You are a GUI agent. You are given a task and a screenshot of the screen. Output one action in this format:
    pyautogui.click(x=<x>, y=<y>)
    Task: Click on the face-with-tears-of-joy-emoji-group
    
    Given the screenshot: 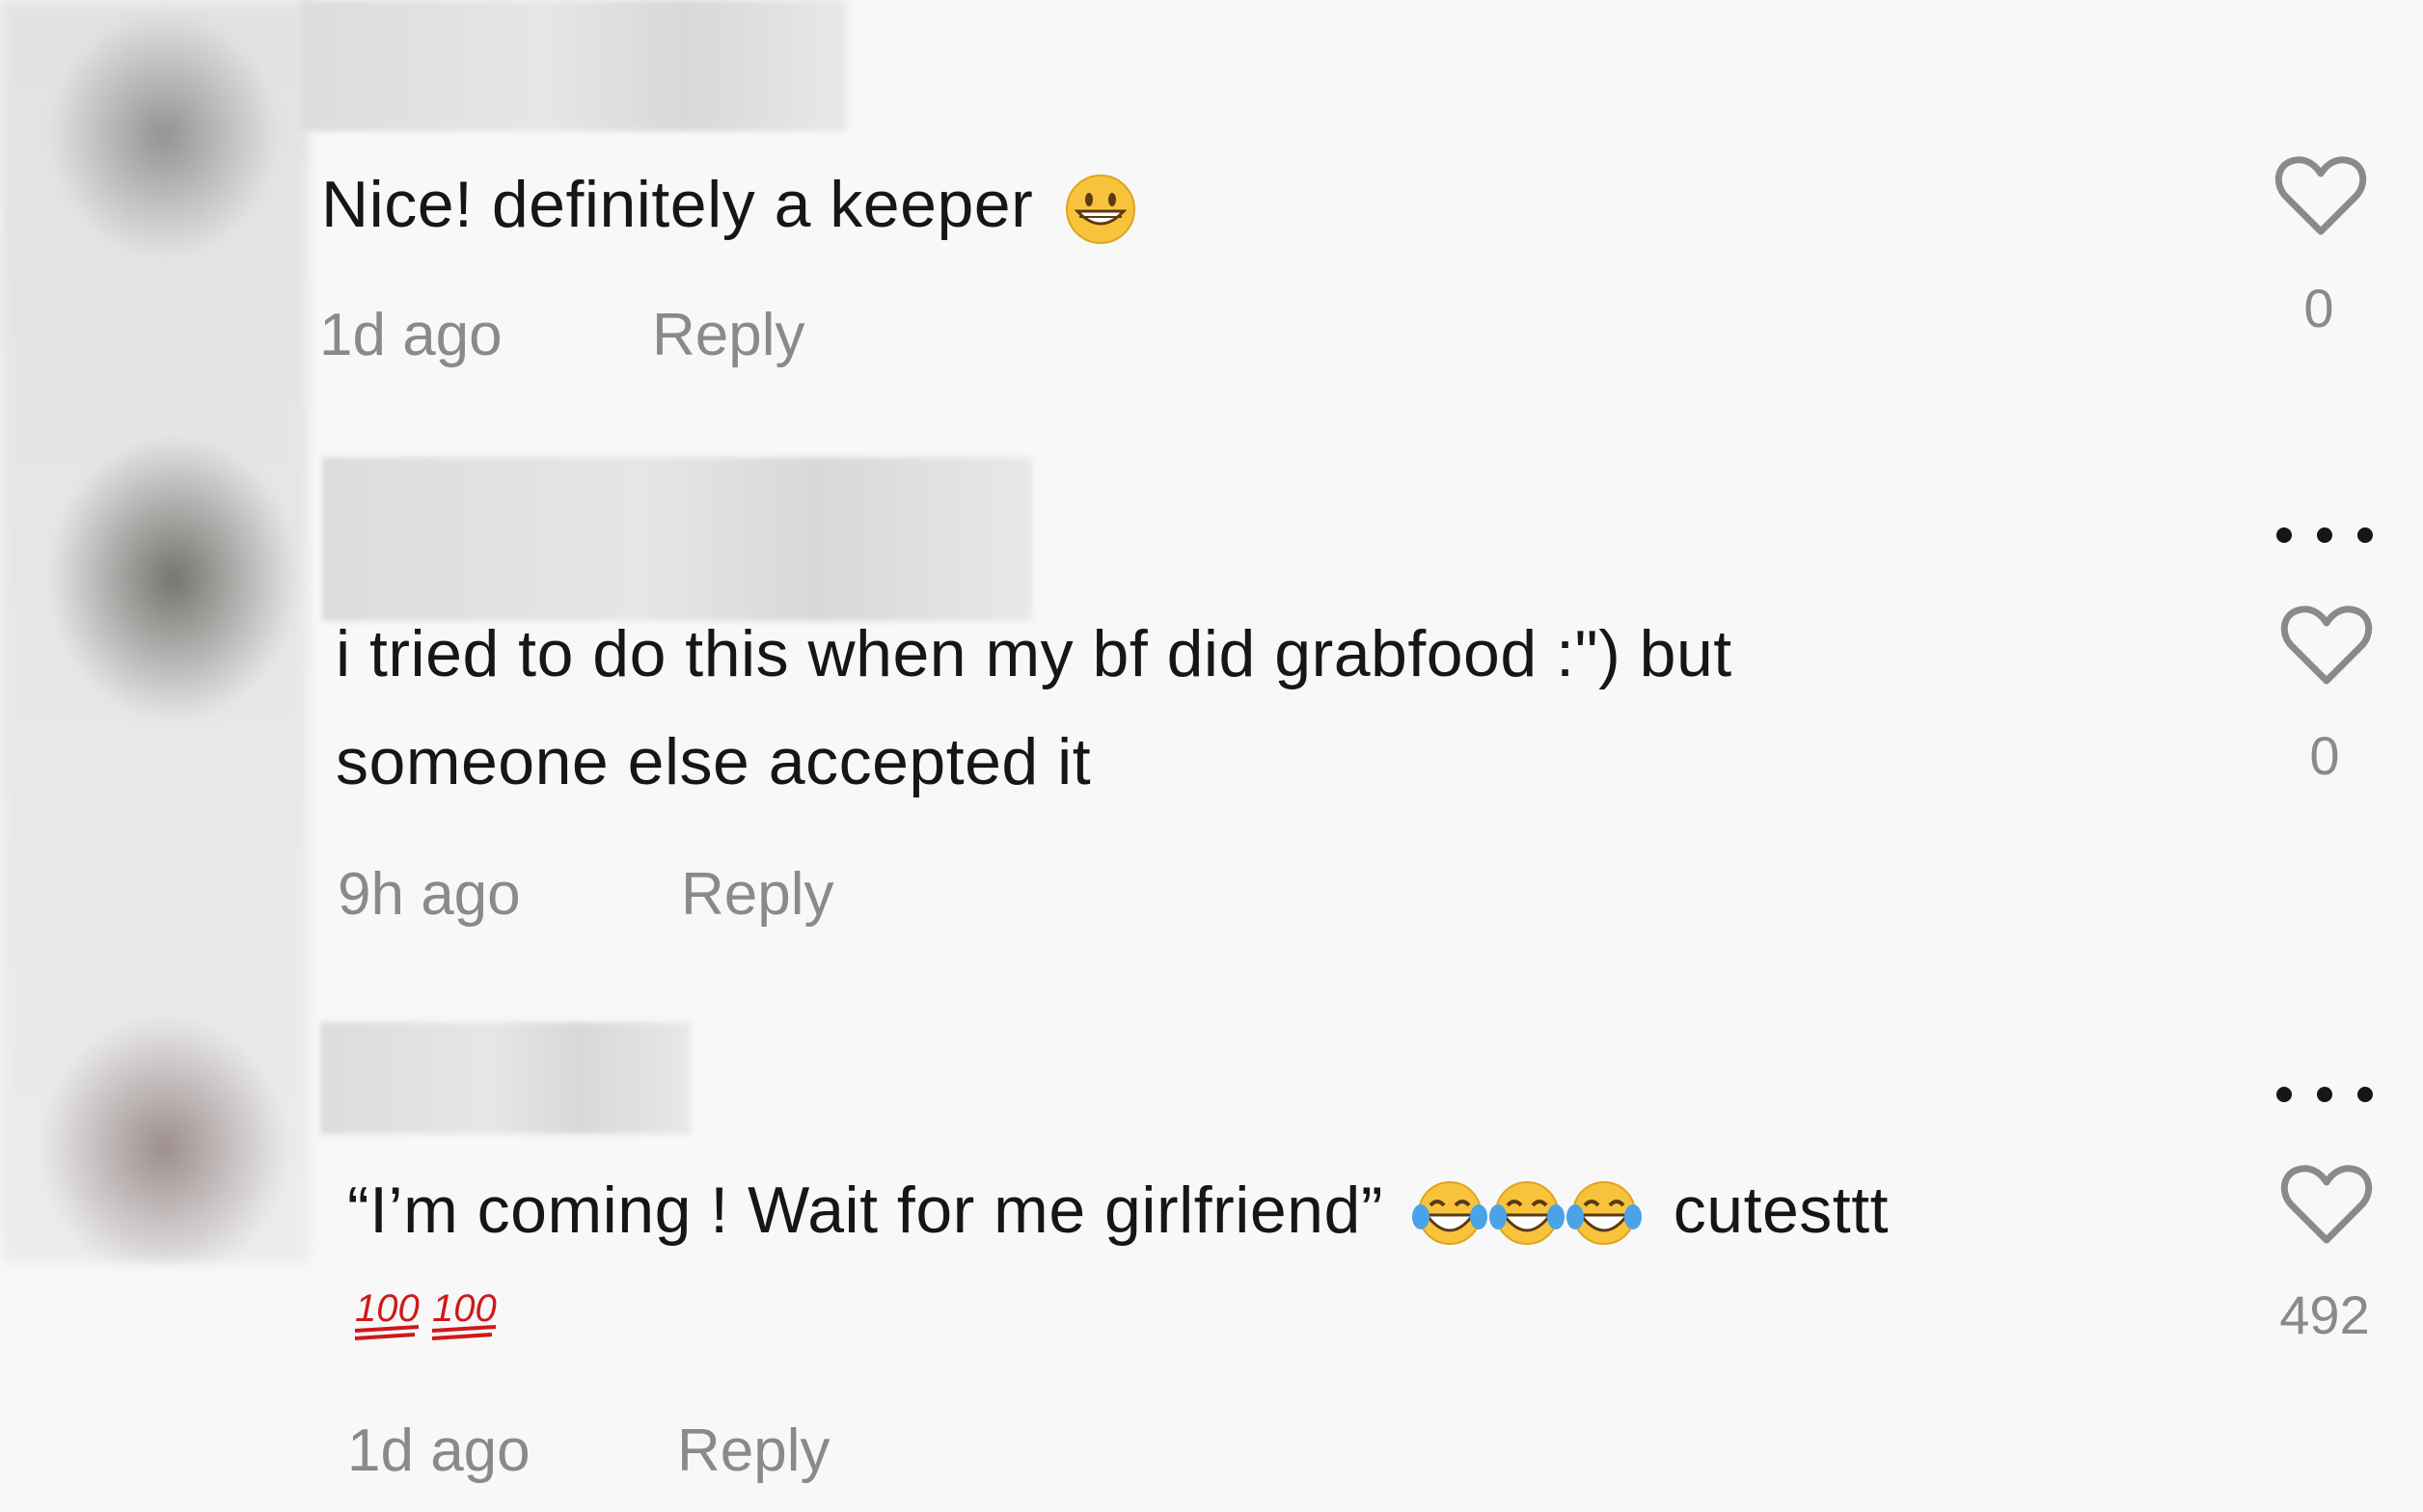 What is the action you would take?
    pyautogui.click(x=1536, y=1210)
    